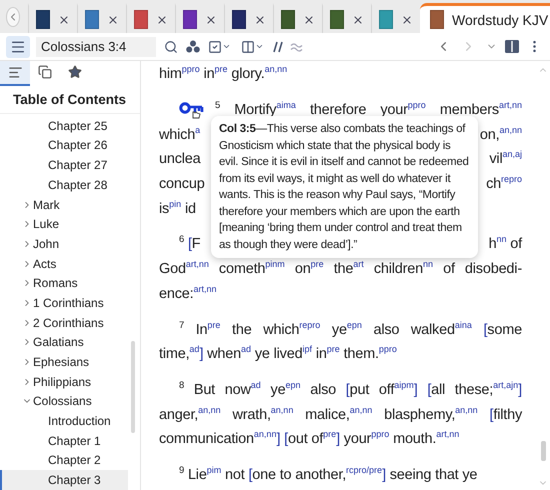  Describe the element at coordinates (70, 100) in the screenshot. I see `panel-heading: Table of Contents` at that location.